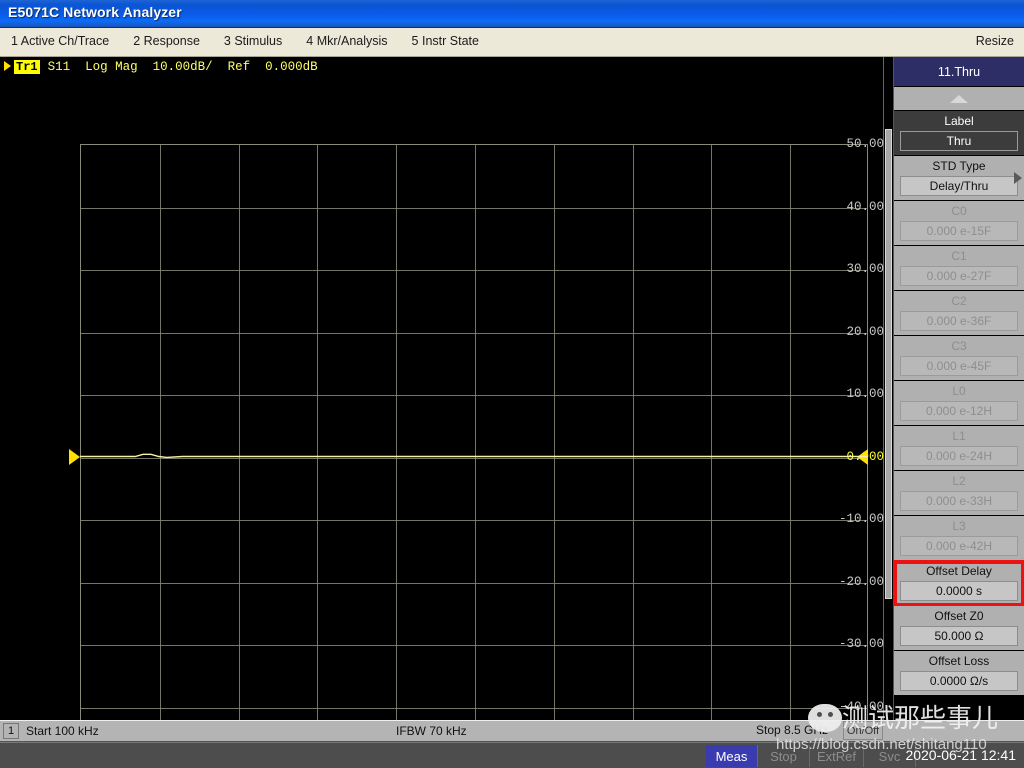 This screenshot has height=768, width=1024. I want to click on softkey-value: 0.0000 s, so click(959, 591).